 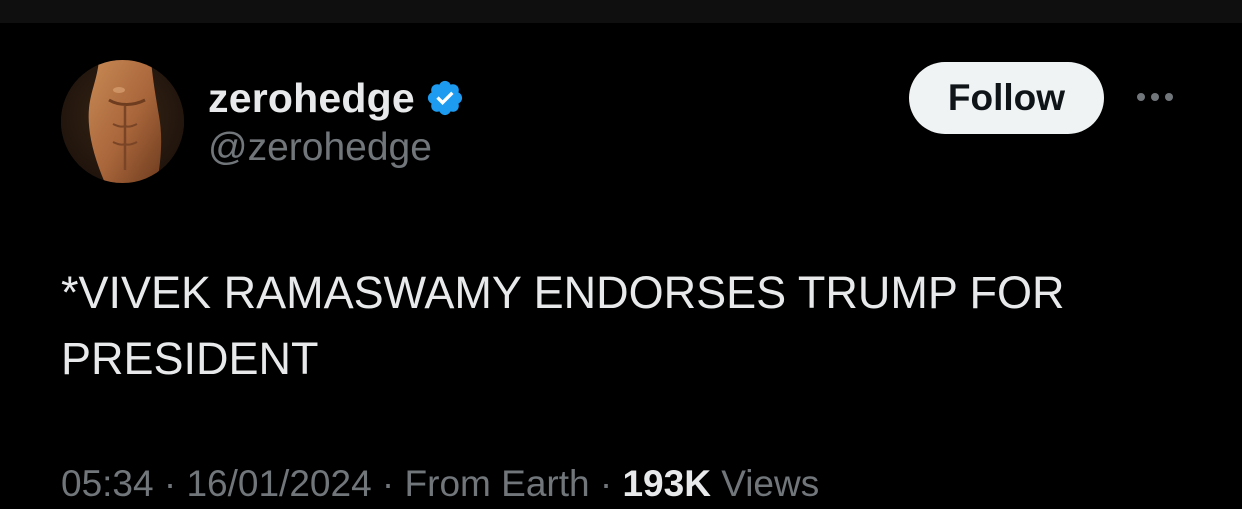 I want to click on author-handle: @zerohedge, so click(x=320, y=148).